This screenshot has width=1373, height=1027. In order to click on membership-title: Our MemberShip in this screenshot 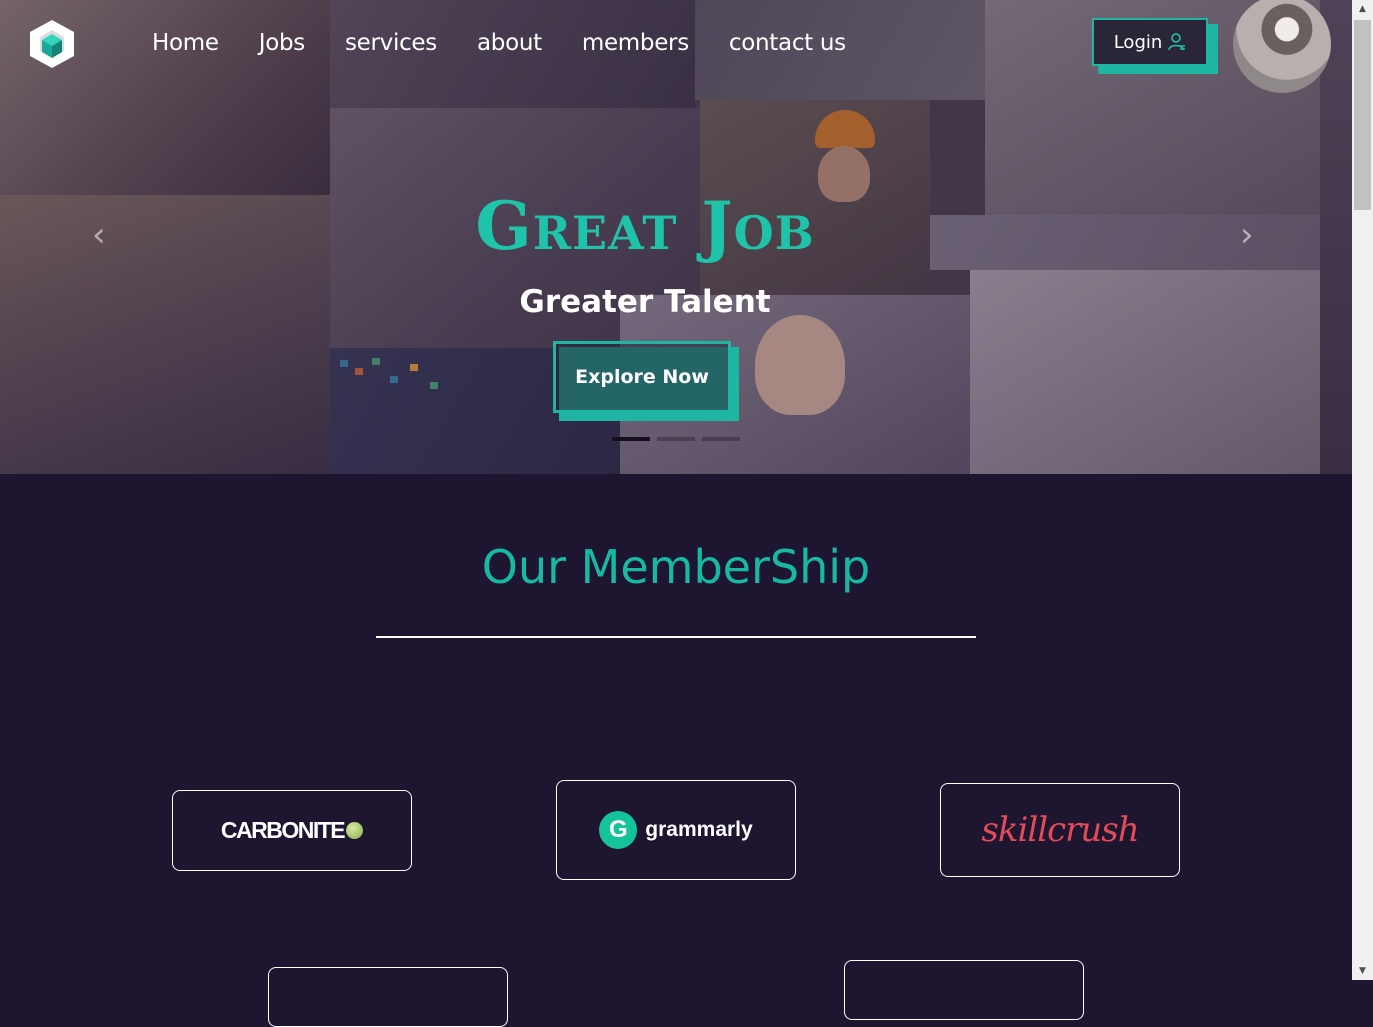, I will do `click(676, 567)`.